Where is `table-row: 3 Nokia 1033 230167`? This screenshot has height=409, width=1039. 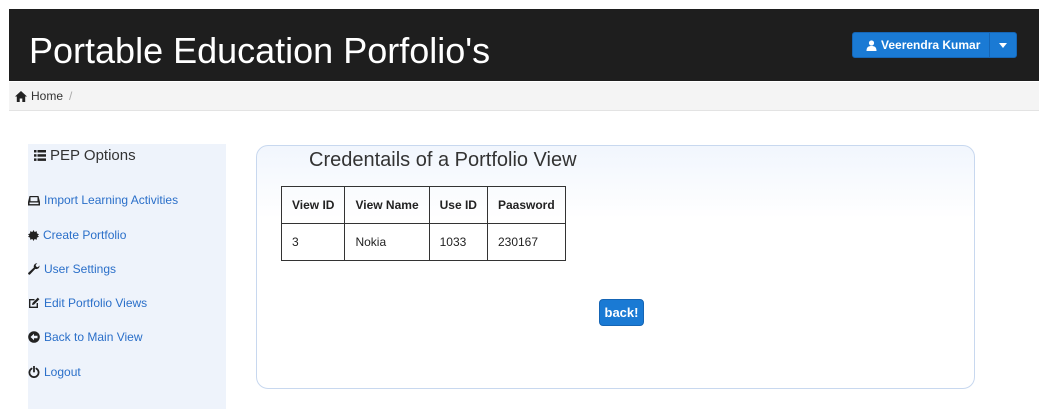 table-row: 3 Nokia 1033 230167 is located at coordinates (423, 242).